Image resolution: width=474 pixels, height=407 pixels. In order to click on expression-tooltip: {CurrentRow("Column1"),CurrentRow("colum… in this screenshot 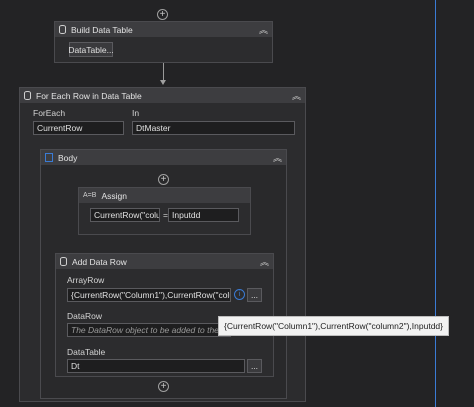, I will do `click(333, 326)`.